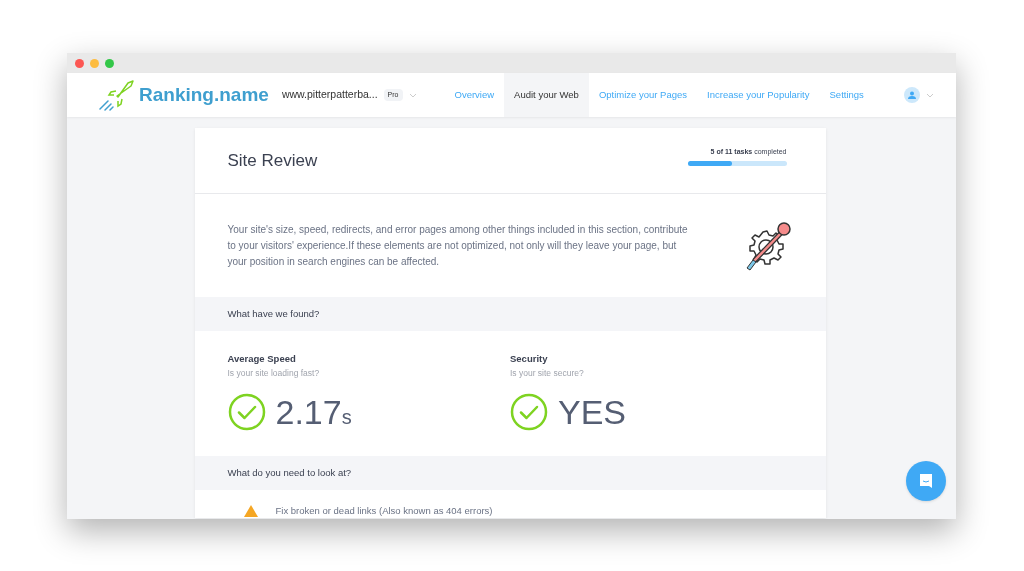  What do you see at coordinates (846, 95) in the screenshot?
I see `nav-tab: Settings` at bounding box center [846, 95].